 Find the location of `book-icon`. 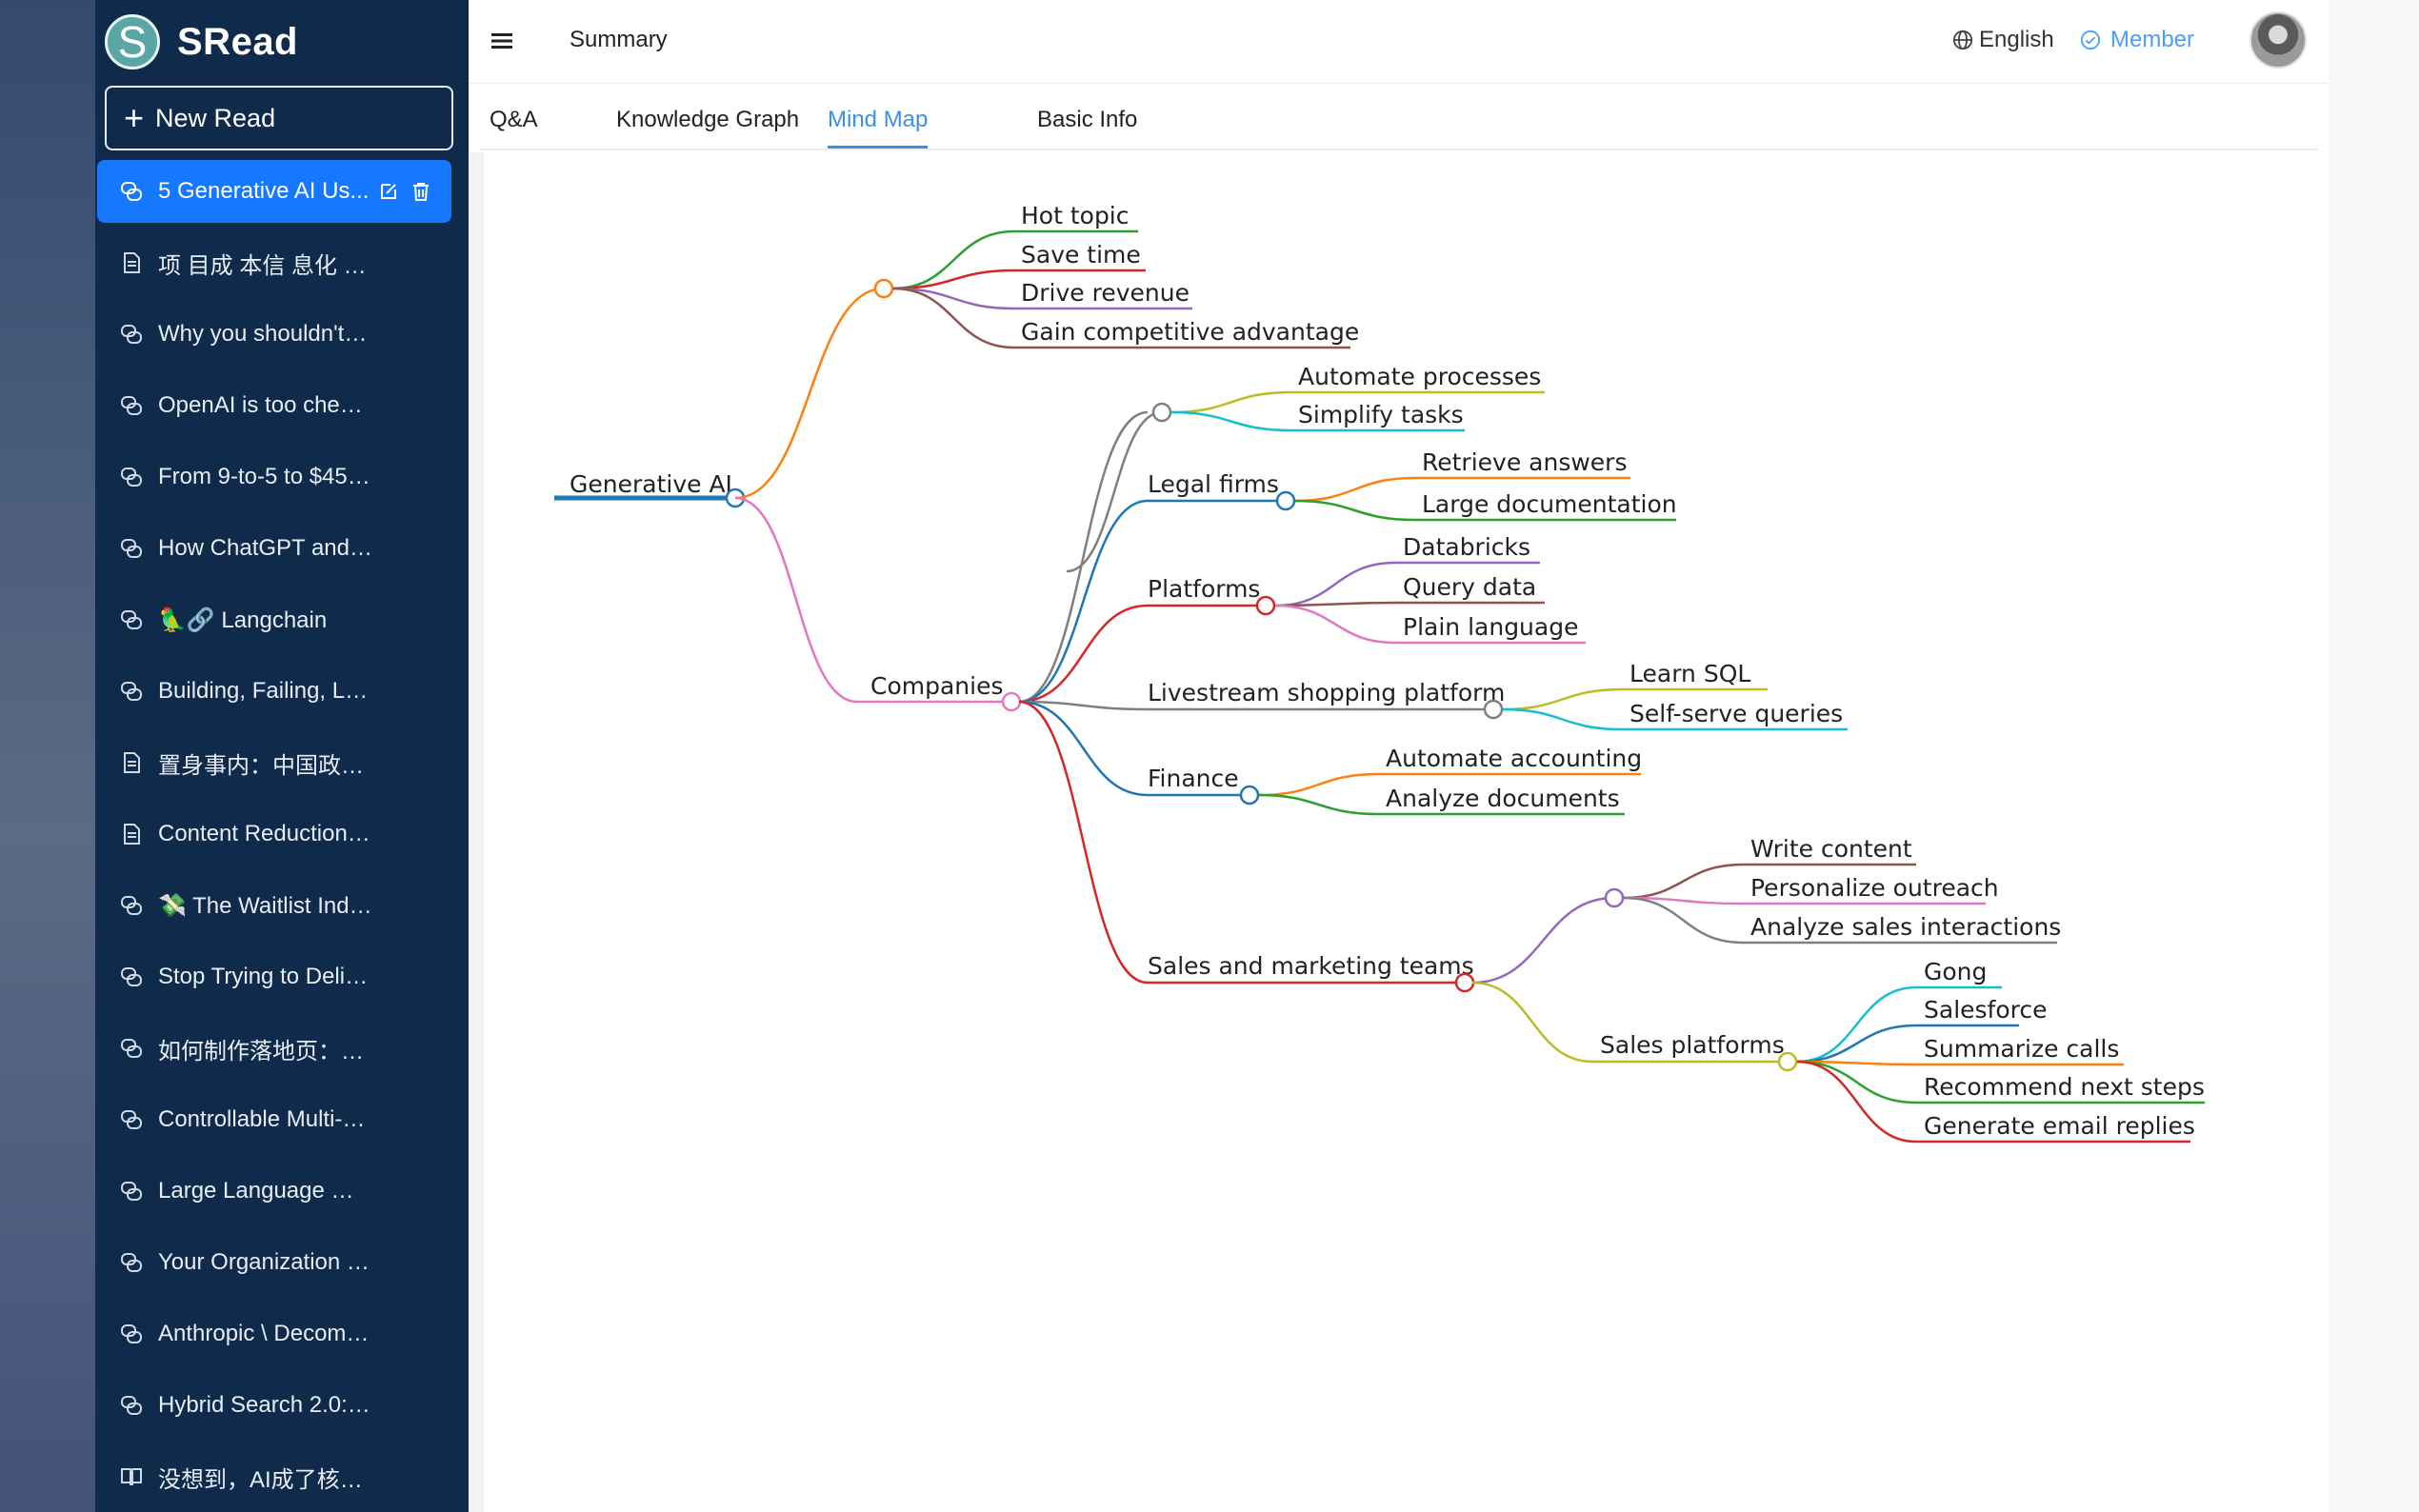

book-icon is located at coordinates (131, 1476).